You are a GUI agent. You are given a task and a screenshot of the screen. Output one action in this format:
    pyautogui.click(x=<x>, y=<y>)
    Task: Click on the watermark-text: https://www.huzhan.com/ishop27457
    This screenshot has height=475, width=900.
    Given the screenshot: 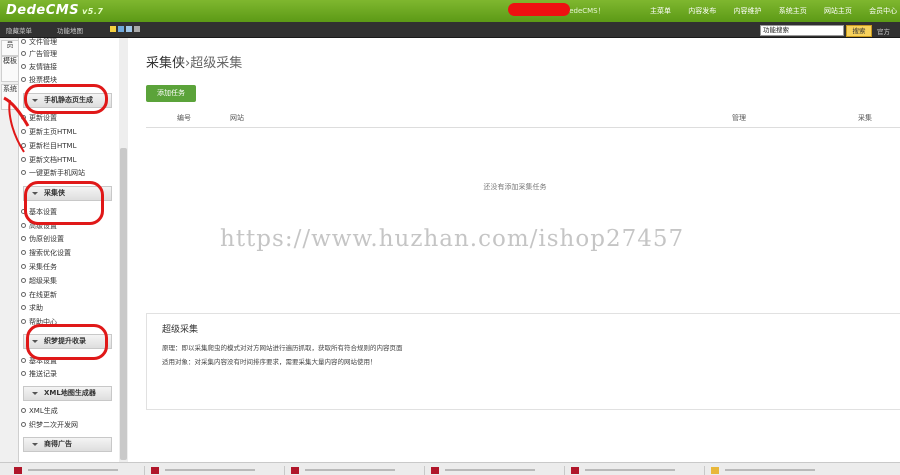 What is the action you would take?
    pyautogui.click(x=452, y=239)
    